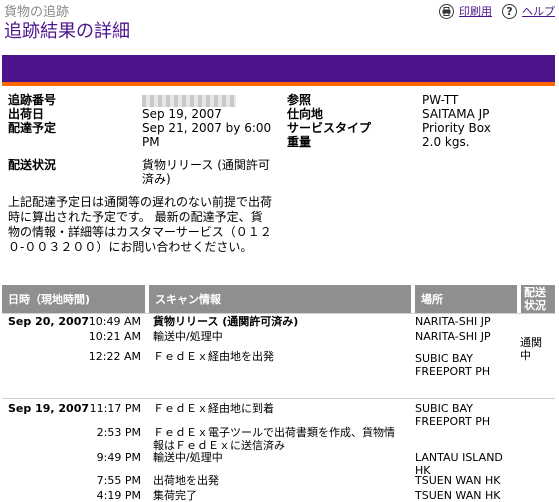 The width and height of the screenshot is (559, 502). Describe the element at coordinates (535, 292) in the screenshot. I see `col-status-header-1: 配送` at that location.